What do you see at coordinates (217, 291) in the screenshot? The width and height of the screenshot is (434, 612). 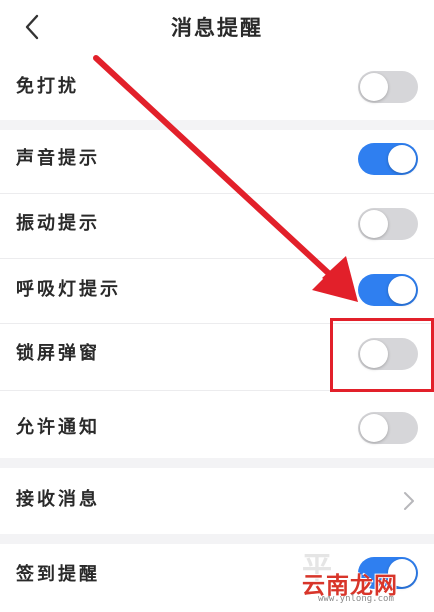 I see `settings-row-breathing-light: 呼吸灯提示` at bounding box center [217, 291].